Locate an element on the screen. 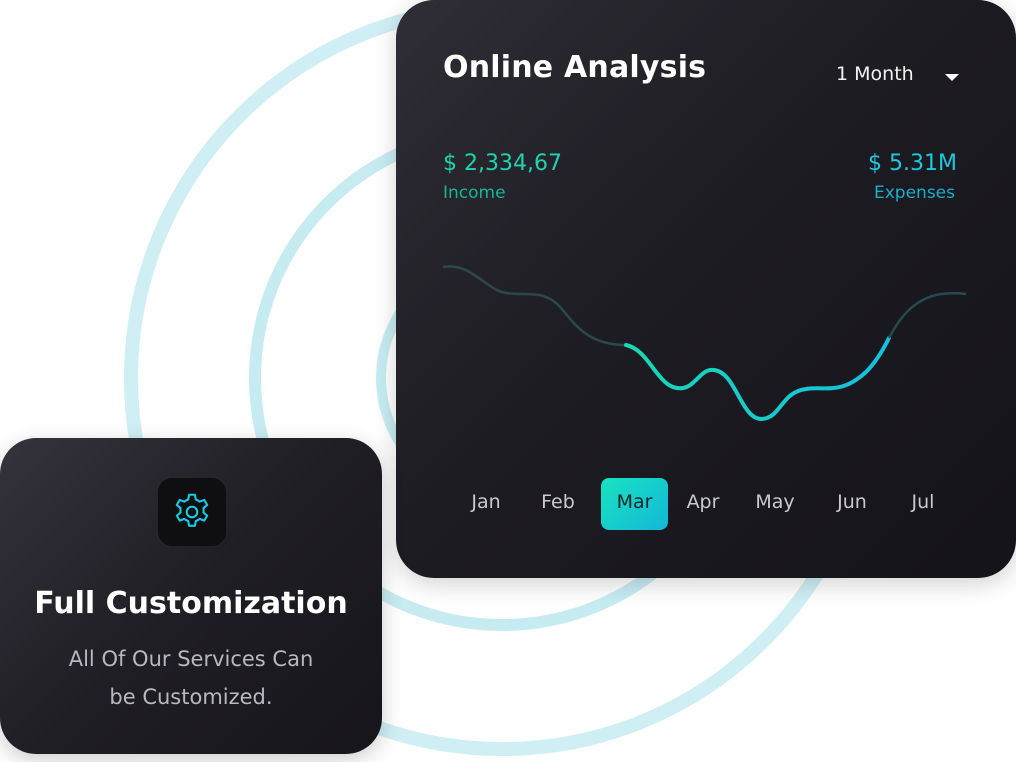 The image size is (1016, 762). month-jul: Jul is located at coordinates (923, 504).